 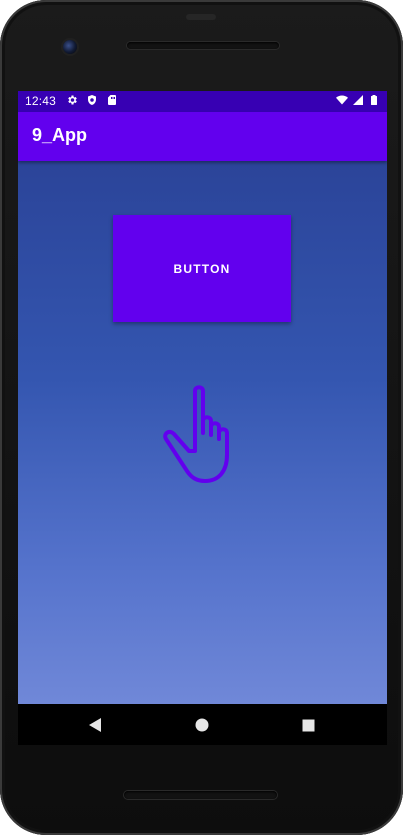 I want to click on app-title: 9_App, so click(x=60, y=135).